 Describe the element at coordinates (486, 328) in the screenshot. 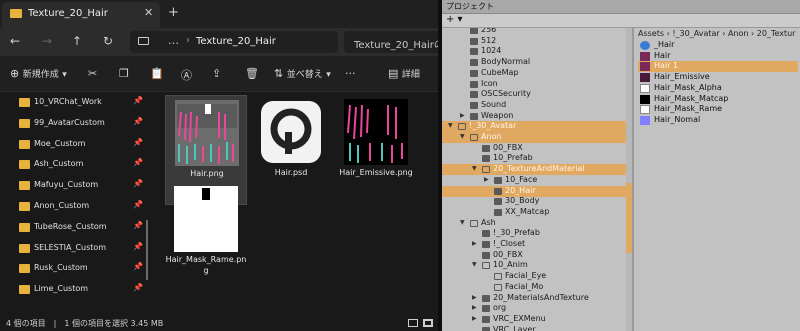

I see `folder-icon` at that location.